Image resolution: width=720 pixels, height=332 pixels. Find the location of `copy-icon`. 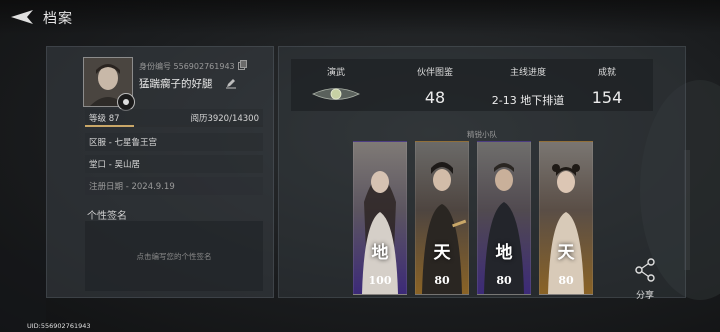

copy-icon is located at coordinates (242, 65).